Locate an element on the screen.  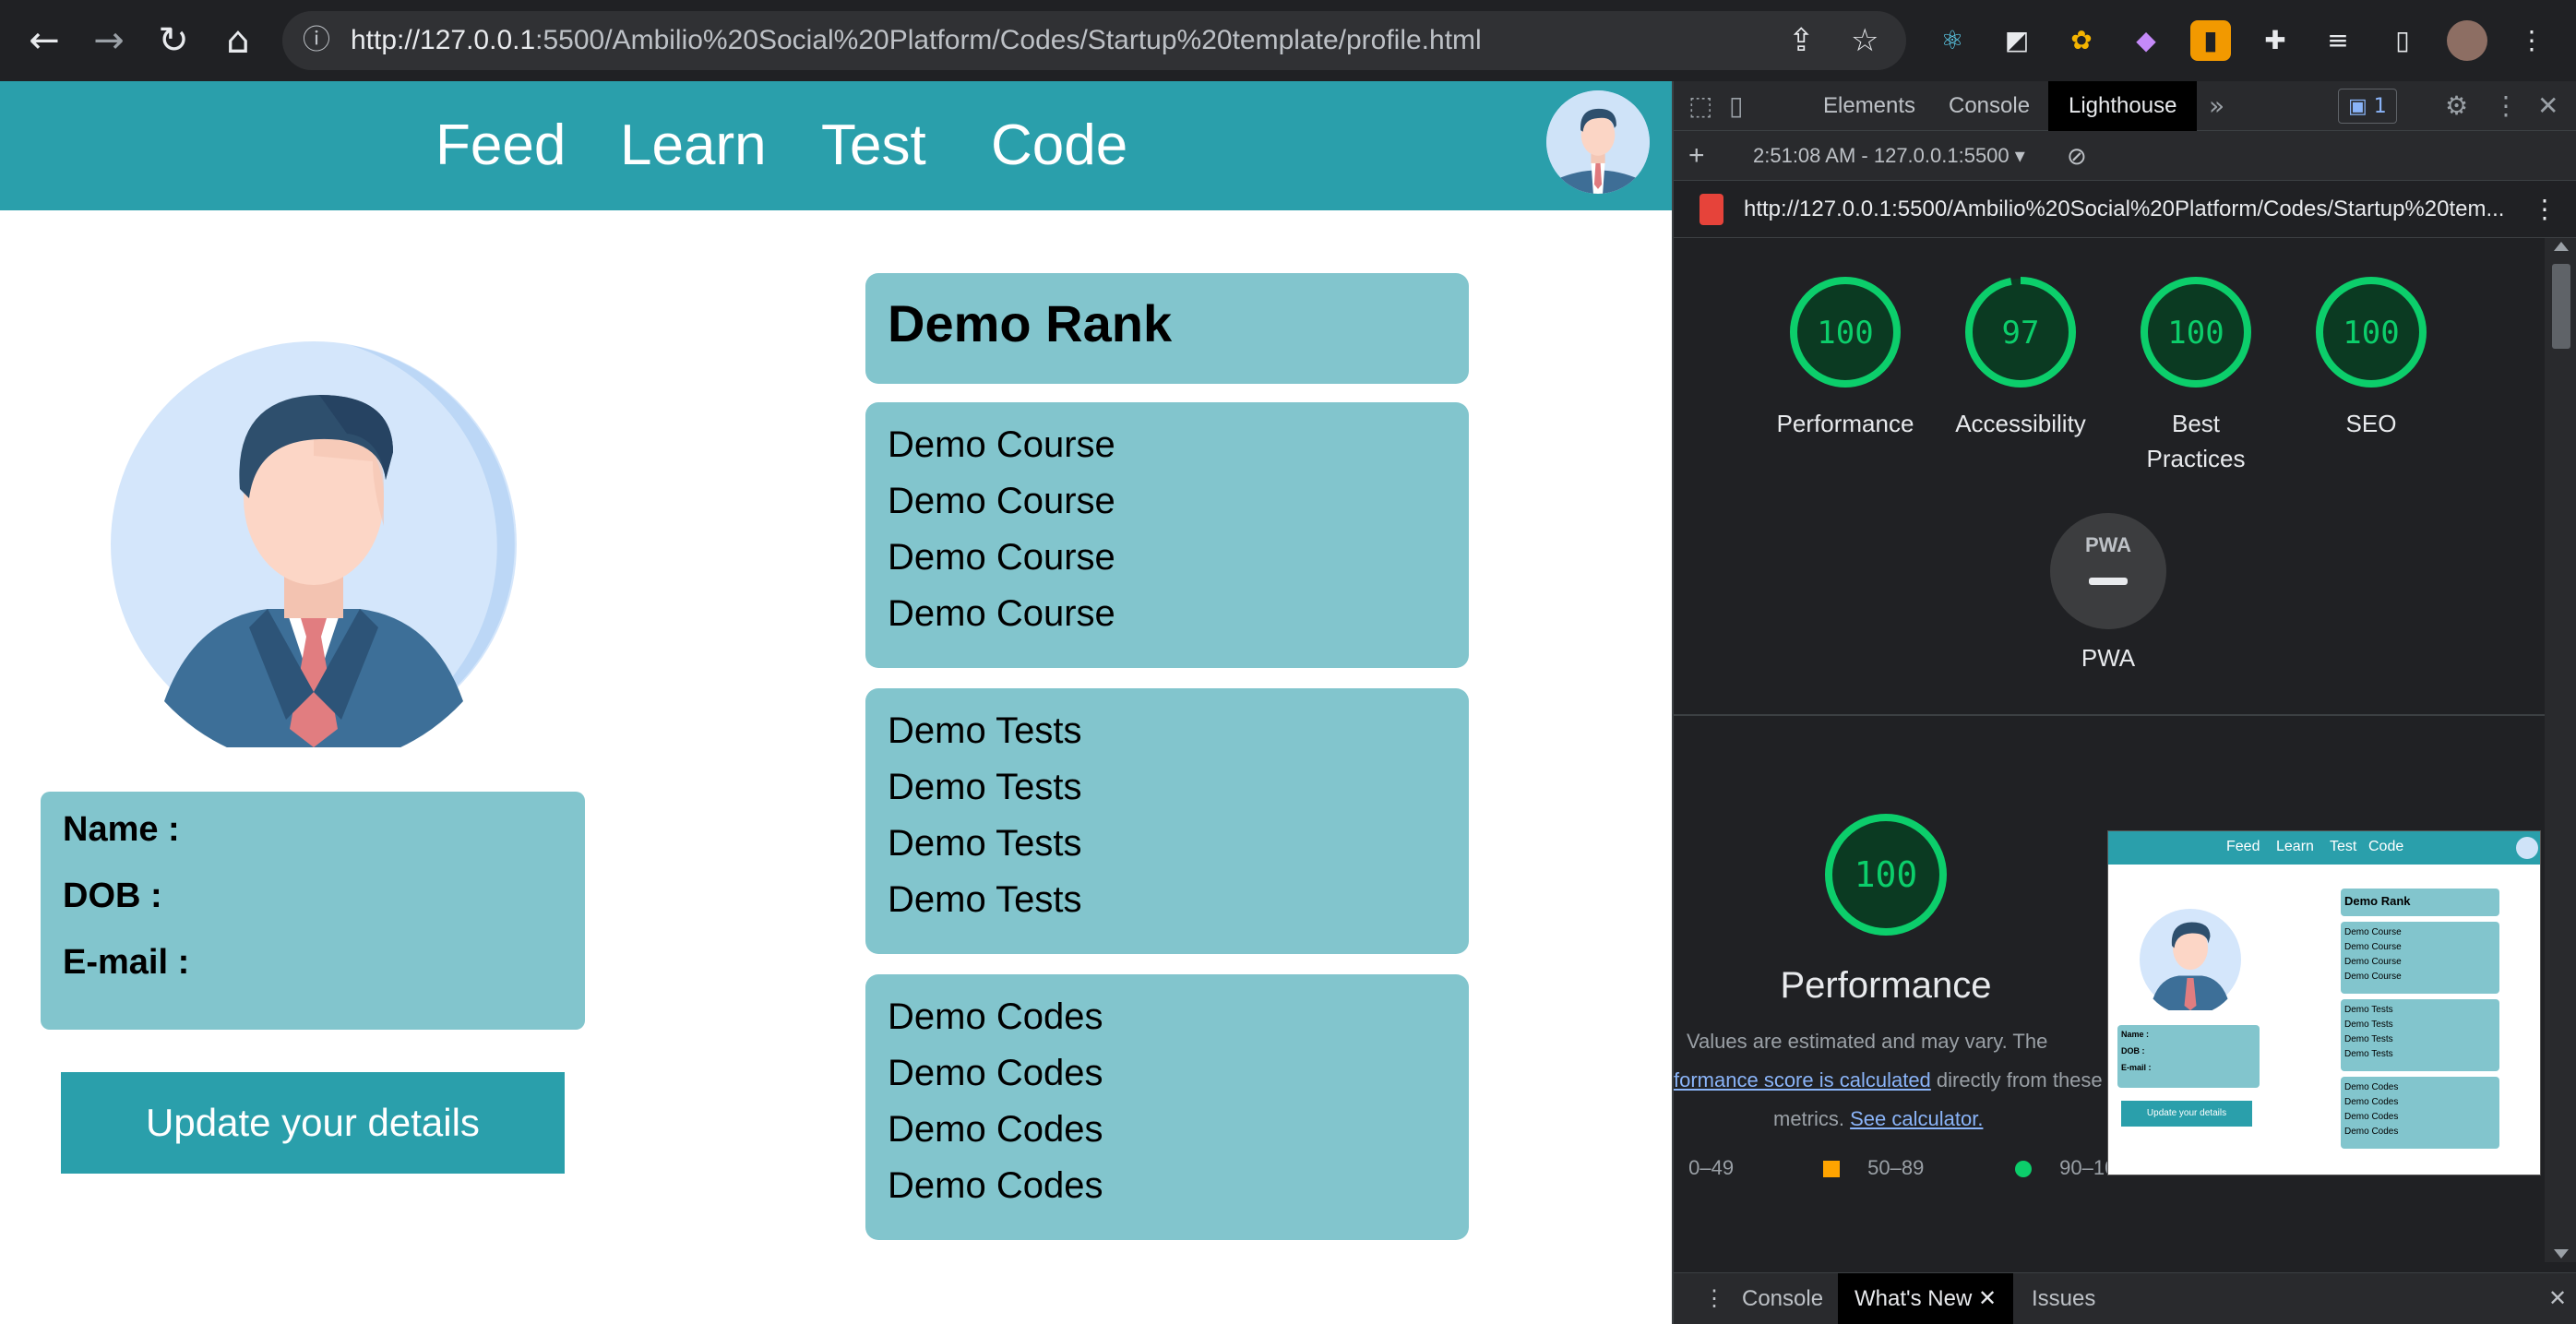
performance-title: Performance is located at coordinates (1886, 985).